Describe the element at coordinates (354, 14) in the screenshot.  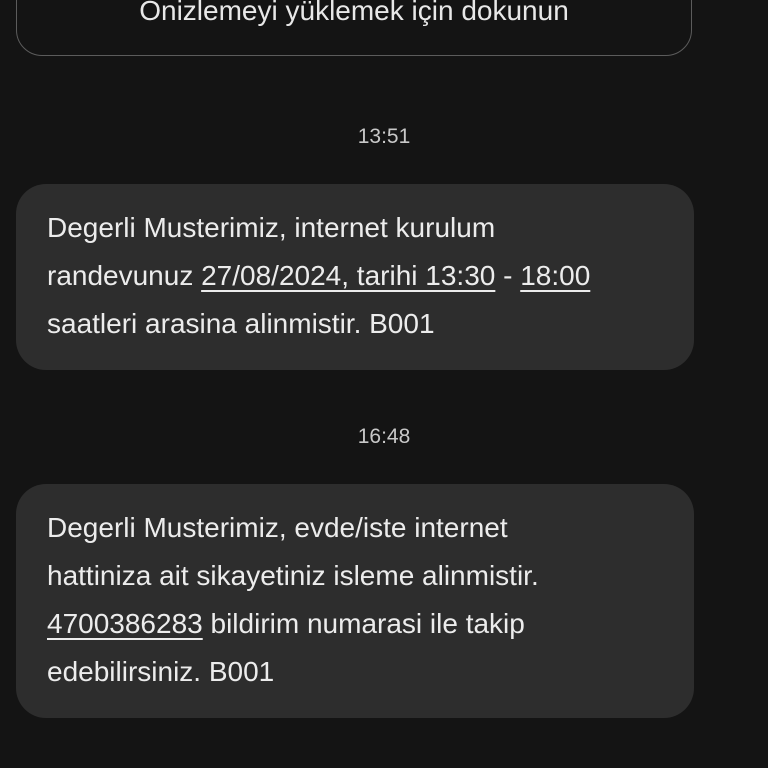
I see `preview-tap-text: Önizlemeyi yüklemek için dokunun` at that location.